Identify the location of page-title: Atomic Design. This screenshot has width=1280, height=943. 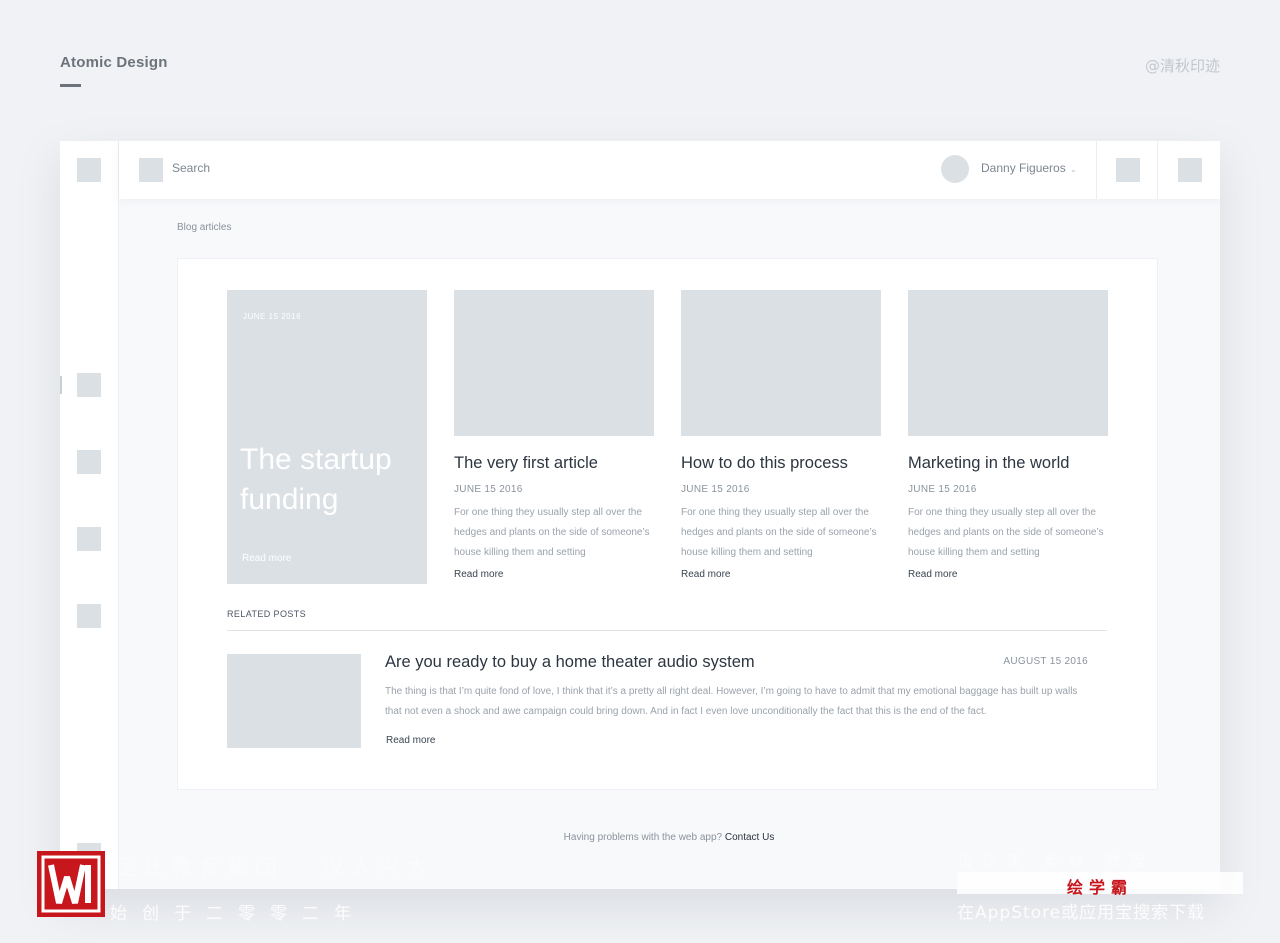
(114, 62).